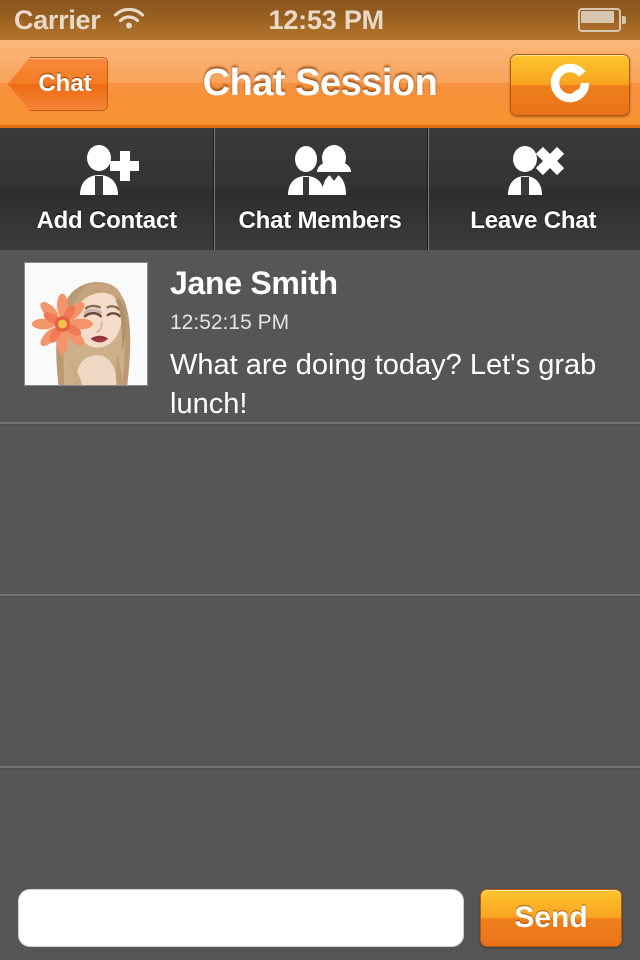 The width and height of the screenshot is (640, 960). What do you see at coordinates (320, 84) in the screenshot?
I see `navigation-bar: Chat Chat Session` at bounding box center [320, 84].